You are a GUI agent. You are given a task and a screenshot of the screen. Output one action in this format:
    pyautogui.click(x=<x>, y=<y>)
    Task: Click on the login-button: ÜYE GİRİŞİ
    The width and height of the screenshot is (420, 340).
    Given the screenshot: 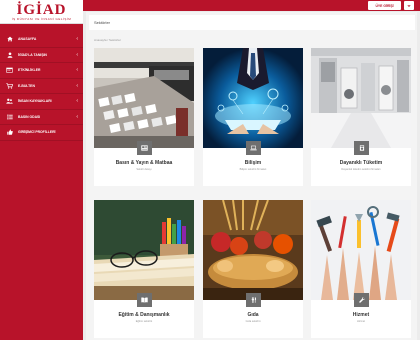 What is the action you would take?
    pyautogui.click(x=384, y=5)
    